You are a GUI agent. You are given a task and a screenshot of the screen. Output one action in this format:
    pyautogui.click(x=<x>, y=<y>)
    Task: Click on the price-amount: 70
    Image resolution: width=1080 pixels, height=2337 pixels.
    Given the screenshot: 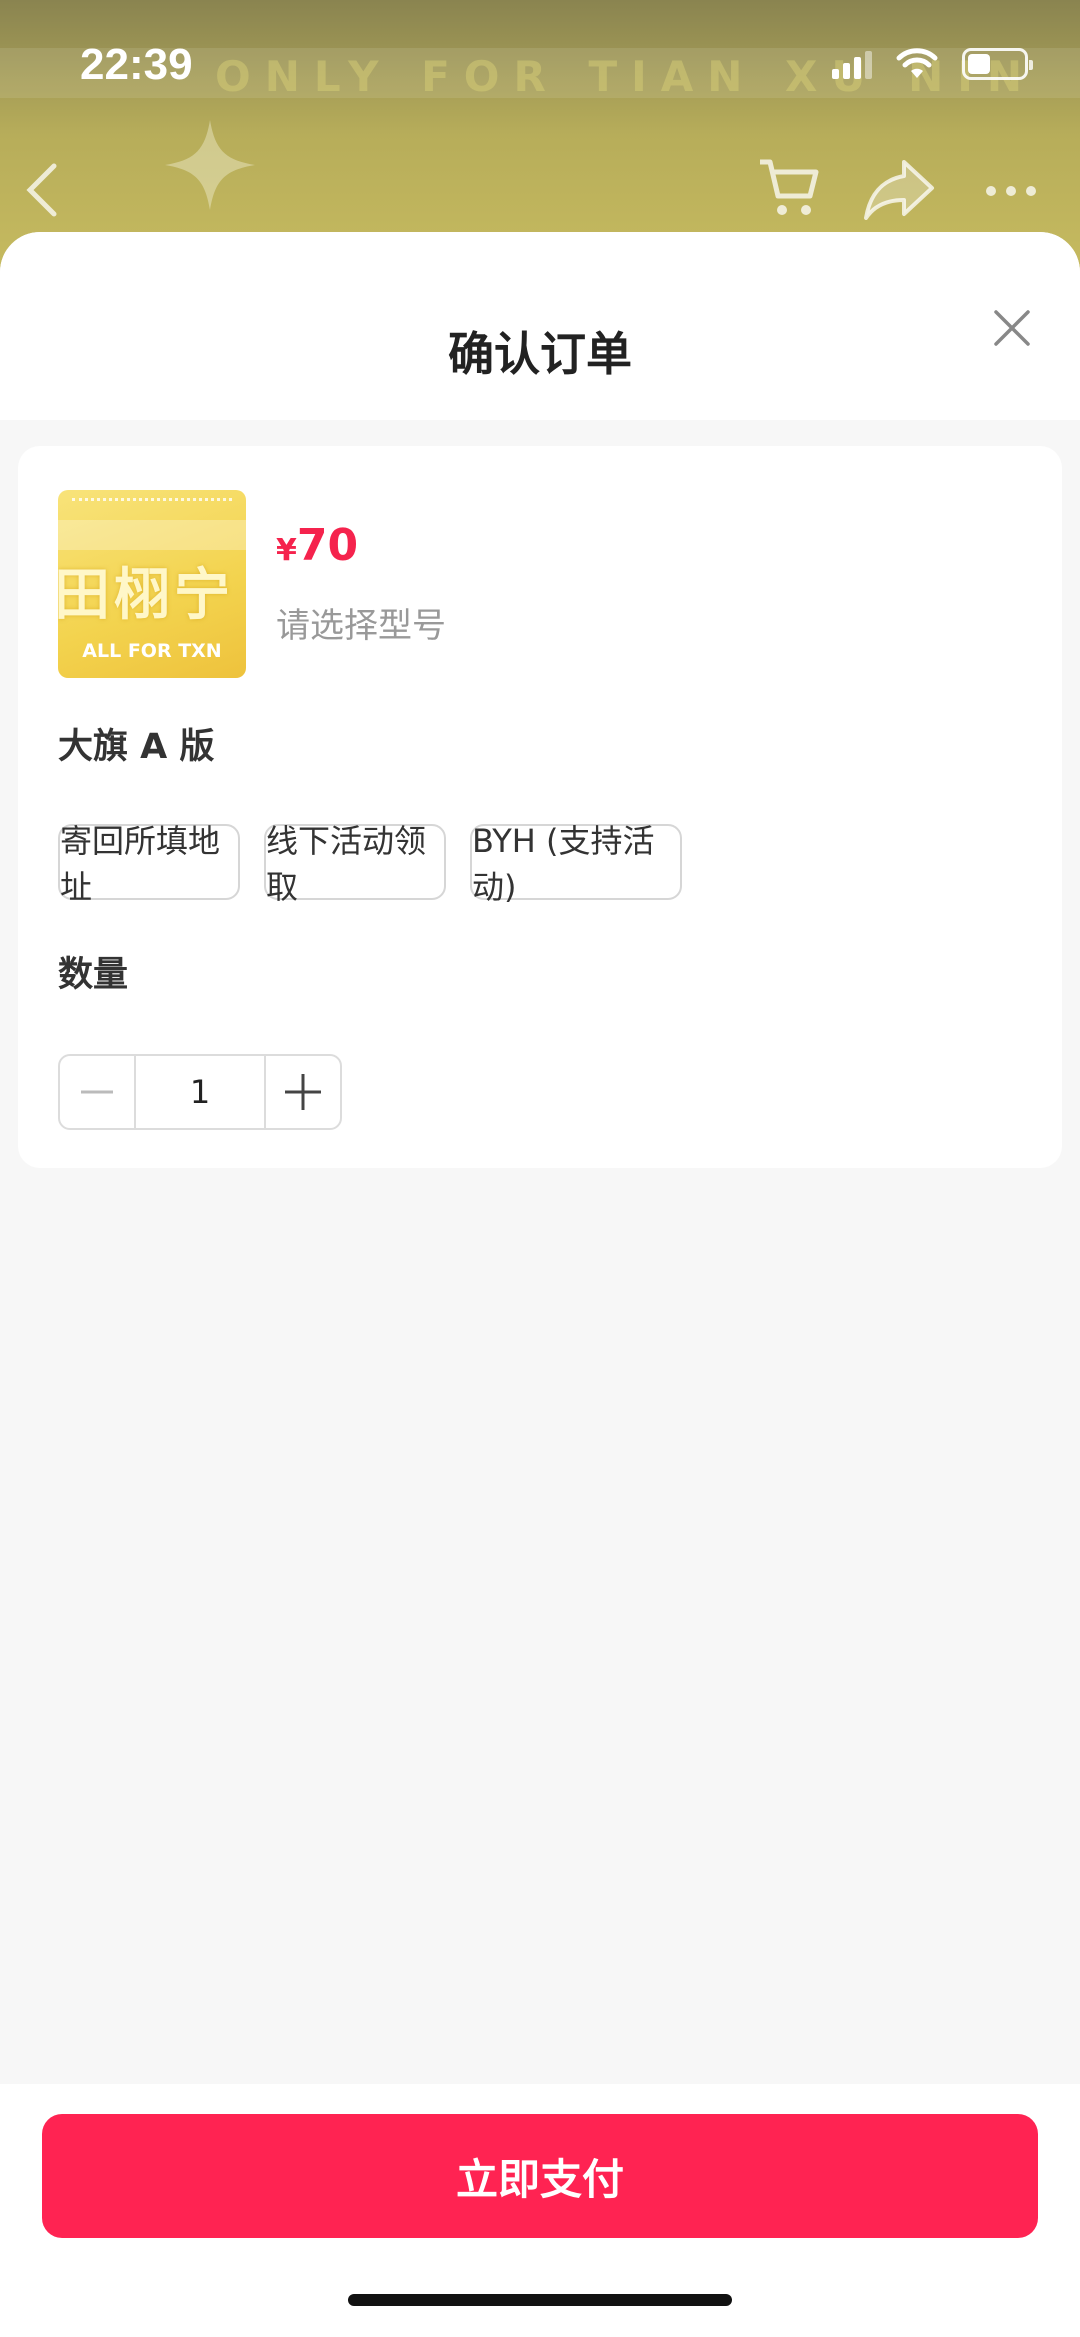 What is the action you would take?
    pyautogui.click(x=327, y=545)
    